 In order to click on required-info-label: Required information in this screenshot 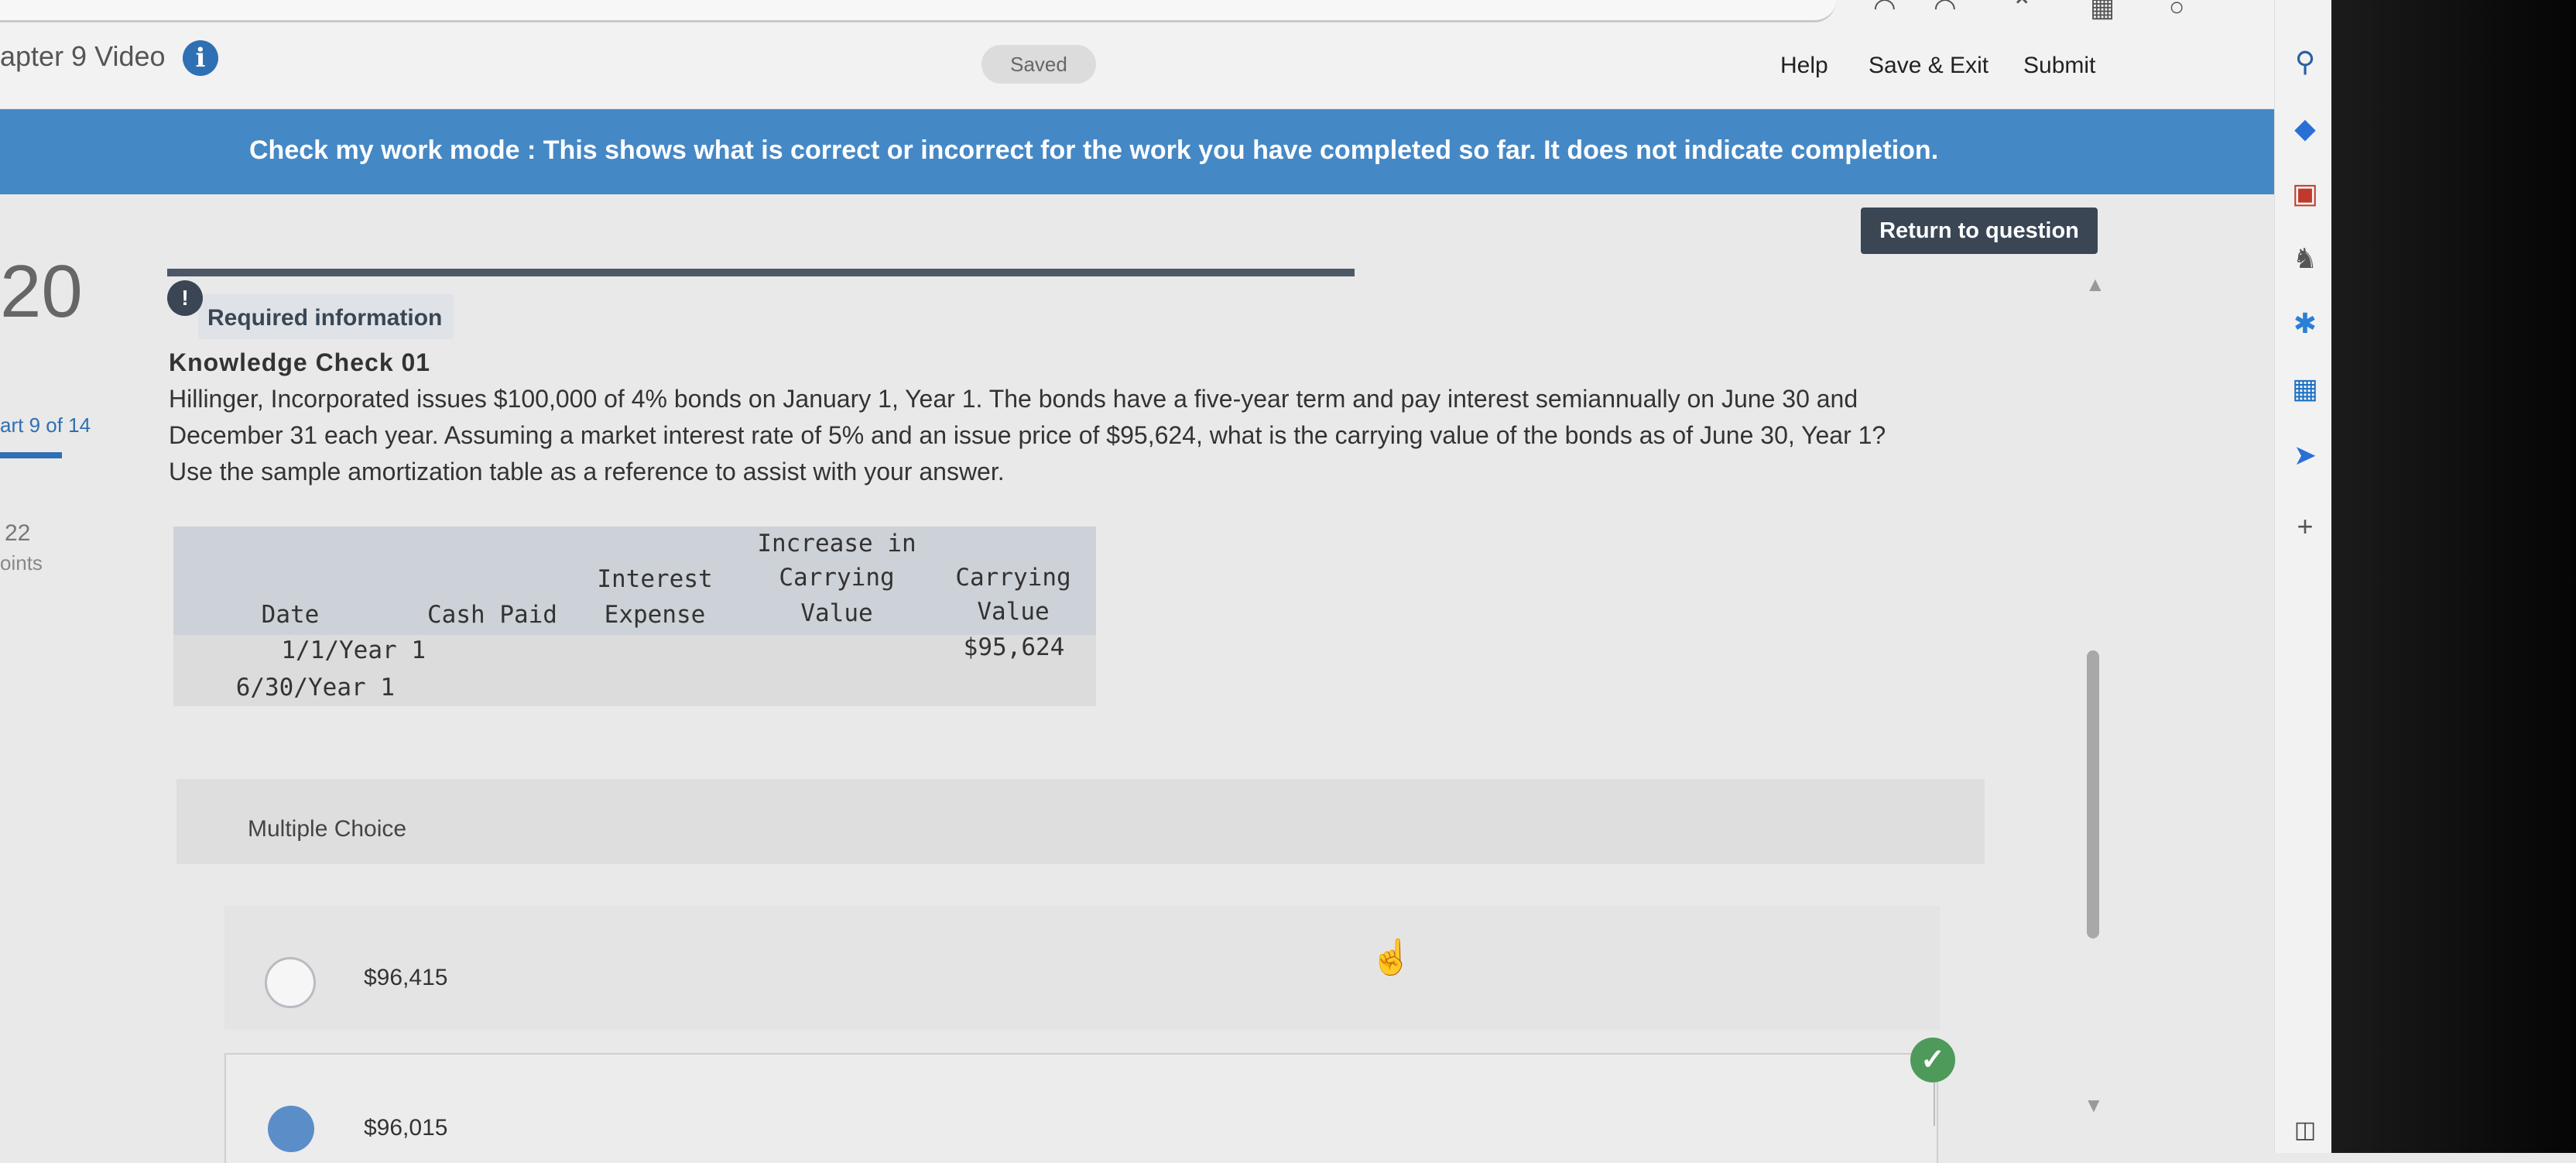, I will do `click(325, 318)`.